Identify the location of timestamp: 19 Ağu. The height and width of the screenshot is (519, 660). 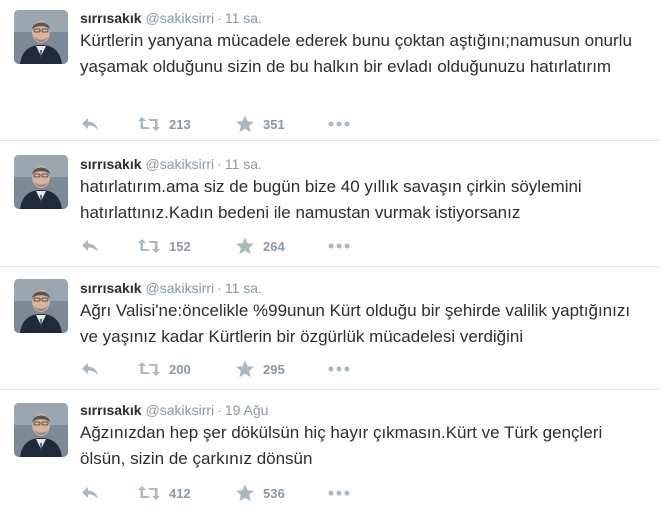
(247, 410).